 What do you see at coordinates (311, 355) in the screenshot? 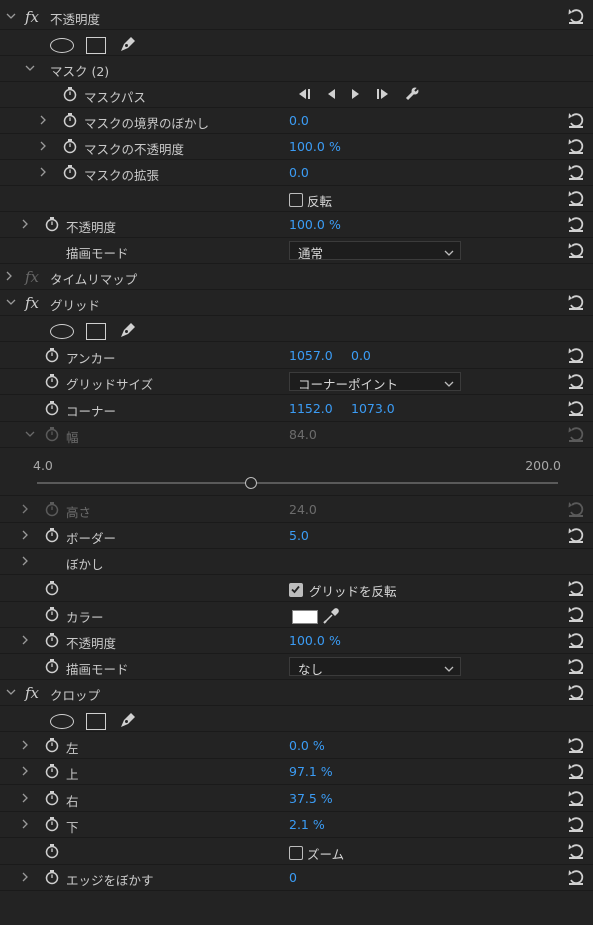
I see `anchor-x-value: 1057.0` at bounding box center [311, 355].